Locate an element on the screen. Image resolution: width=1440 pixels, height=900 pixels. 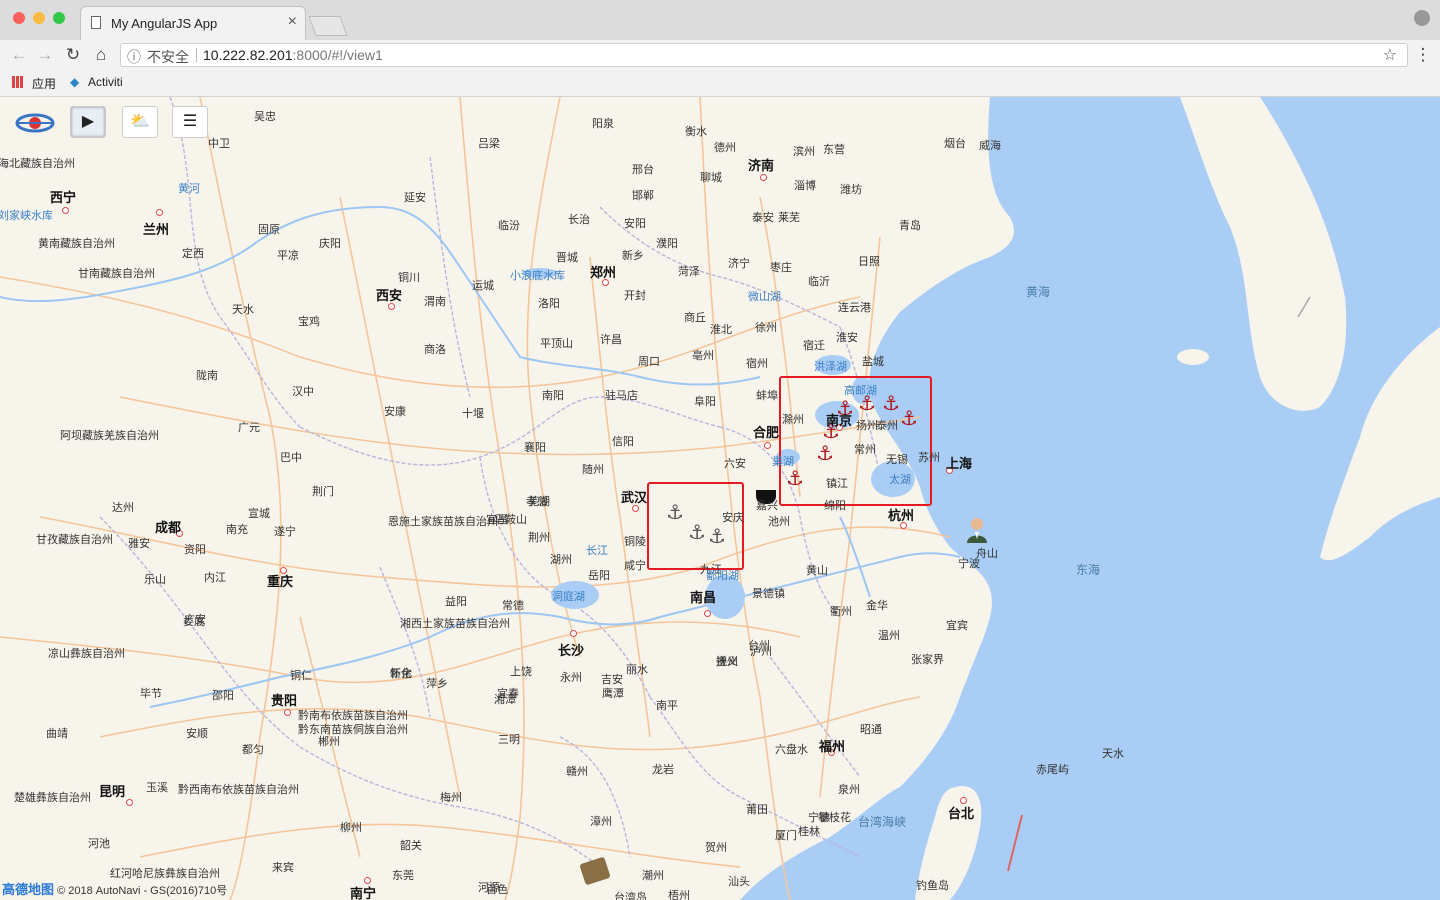
city-label: 平顶山 is located at coordinates (556, 344).